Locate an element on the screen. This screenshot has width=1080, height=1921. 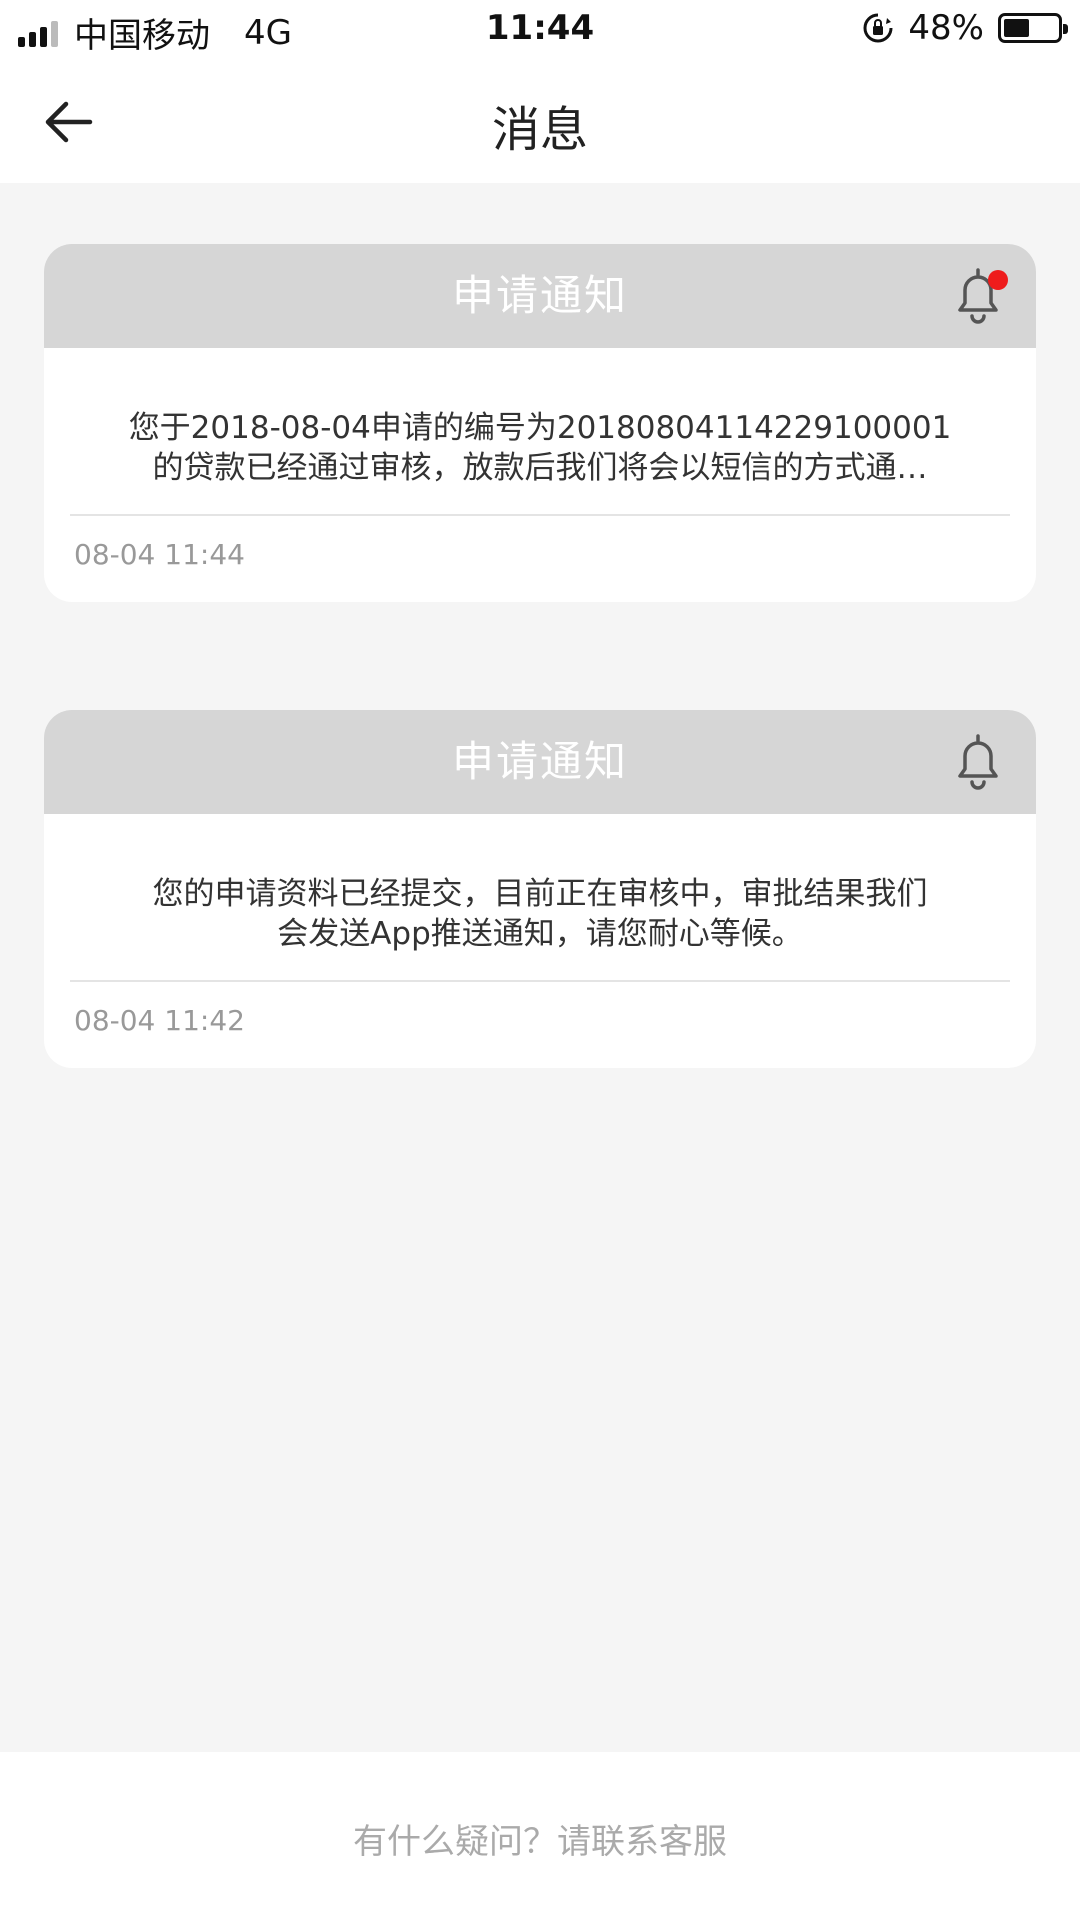
message-line: 您于2018-08-04申请的编号为20180804114229100001 is located at coordinates (540, 428).